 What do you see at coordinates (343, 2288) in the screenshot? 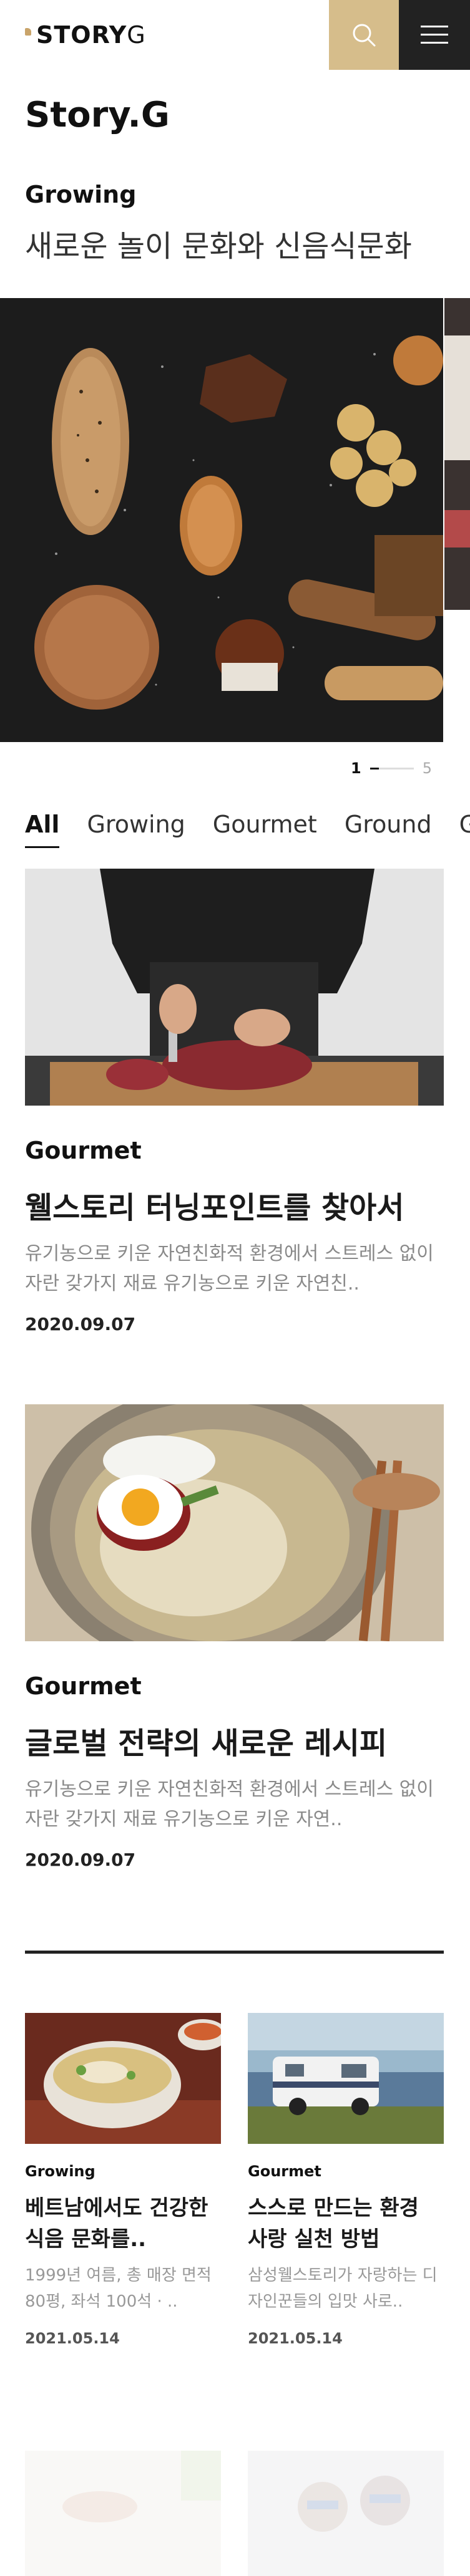
I see `card-description: 삼성웰스토리가 자랑하는 디자인꾼들의 입맛 사로..` at bounding box center [343, 2288].